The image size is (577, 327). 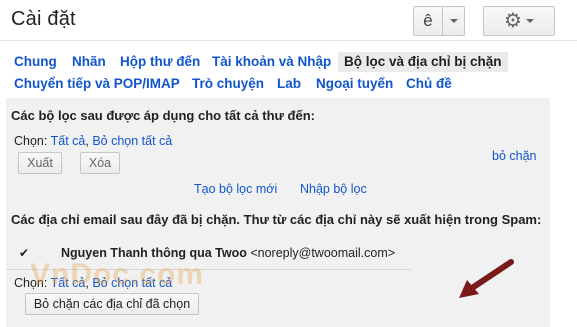 I want to click on input-tools-button: ê, so click(x=428, y=21).